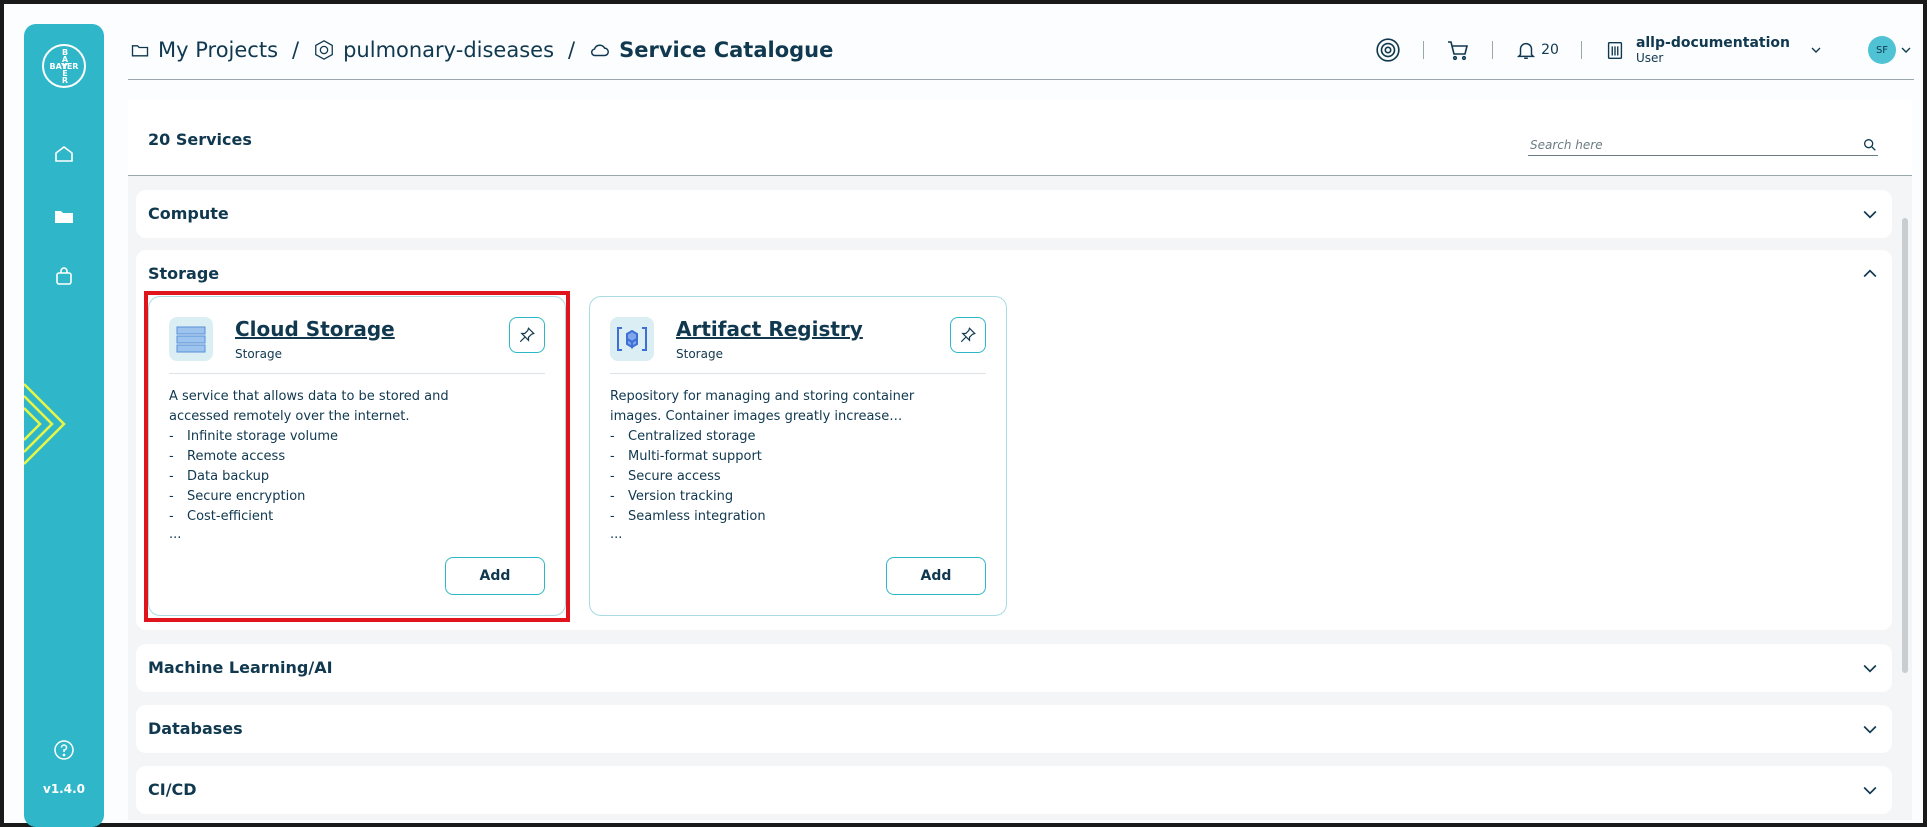 The width and height of the screenshot is (1927, 827). What do you see at coordinates (1014, 729) in the screenshot?
I see `category-databases: Databases` at bounding box center [1014, 729].